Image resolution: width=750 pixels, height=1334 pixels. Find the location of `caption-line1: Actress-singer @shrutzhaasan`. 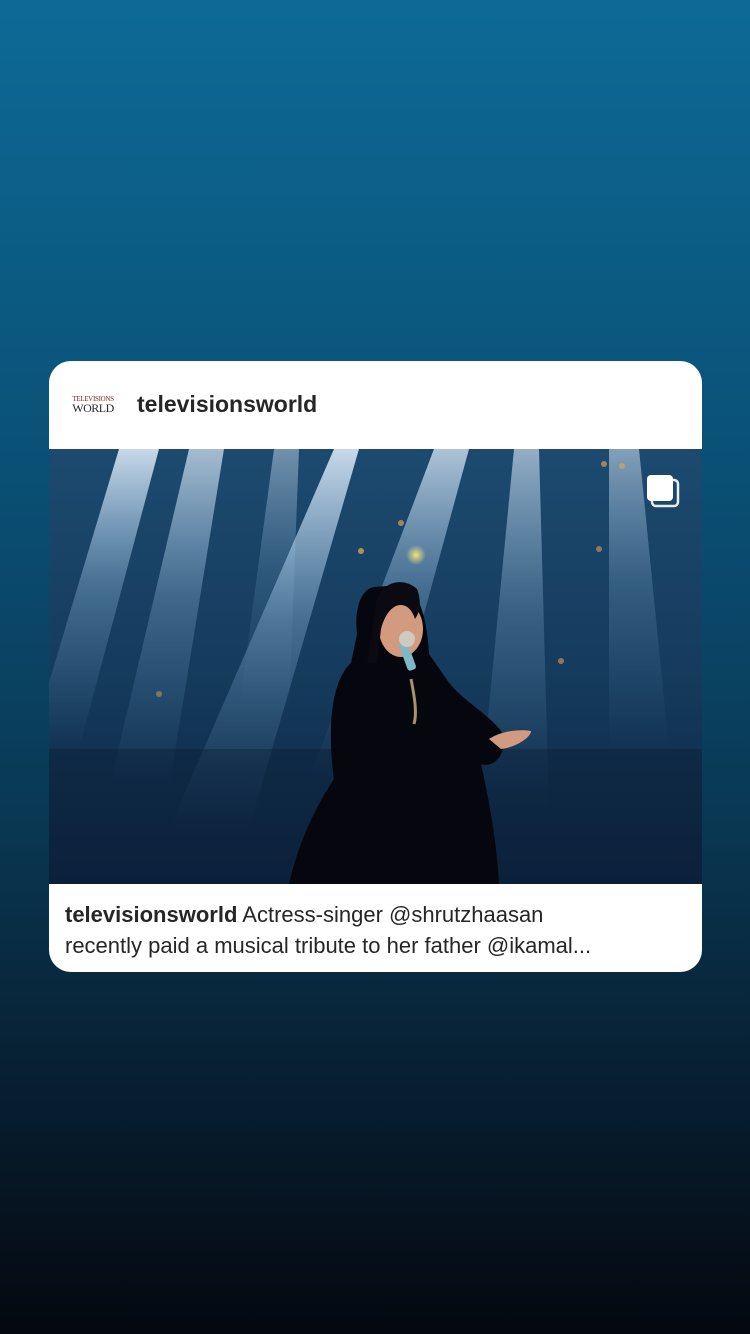

caption-line1: Actress-singer @shrutzhaasan is located at coordinates (393, 914).